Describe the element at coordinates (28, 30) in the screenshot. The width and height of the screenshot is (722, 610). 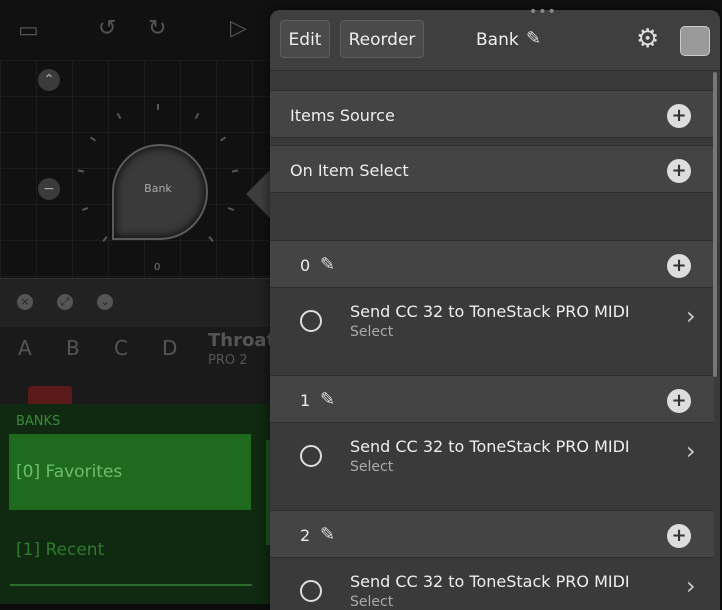
I see `folder-icon: ▭` at that location.